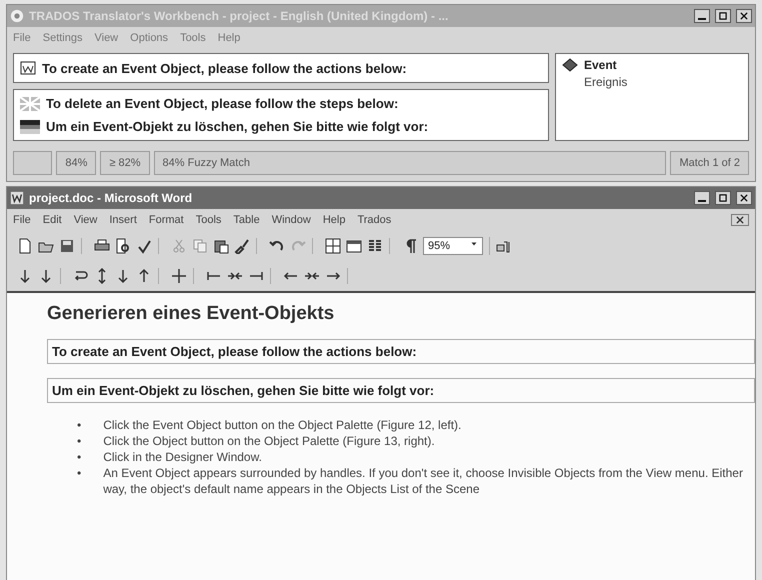  Describe the element at coordinates (123, 220) in the screenshot. I see `menu-item: Insert` at that location.